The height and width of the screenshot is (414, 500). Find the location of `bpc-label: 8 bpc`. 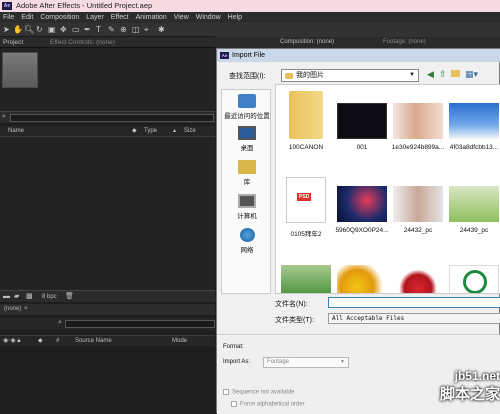

bpc-label: 8 bpc is located at coordinates (49, 297).